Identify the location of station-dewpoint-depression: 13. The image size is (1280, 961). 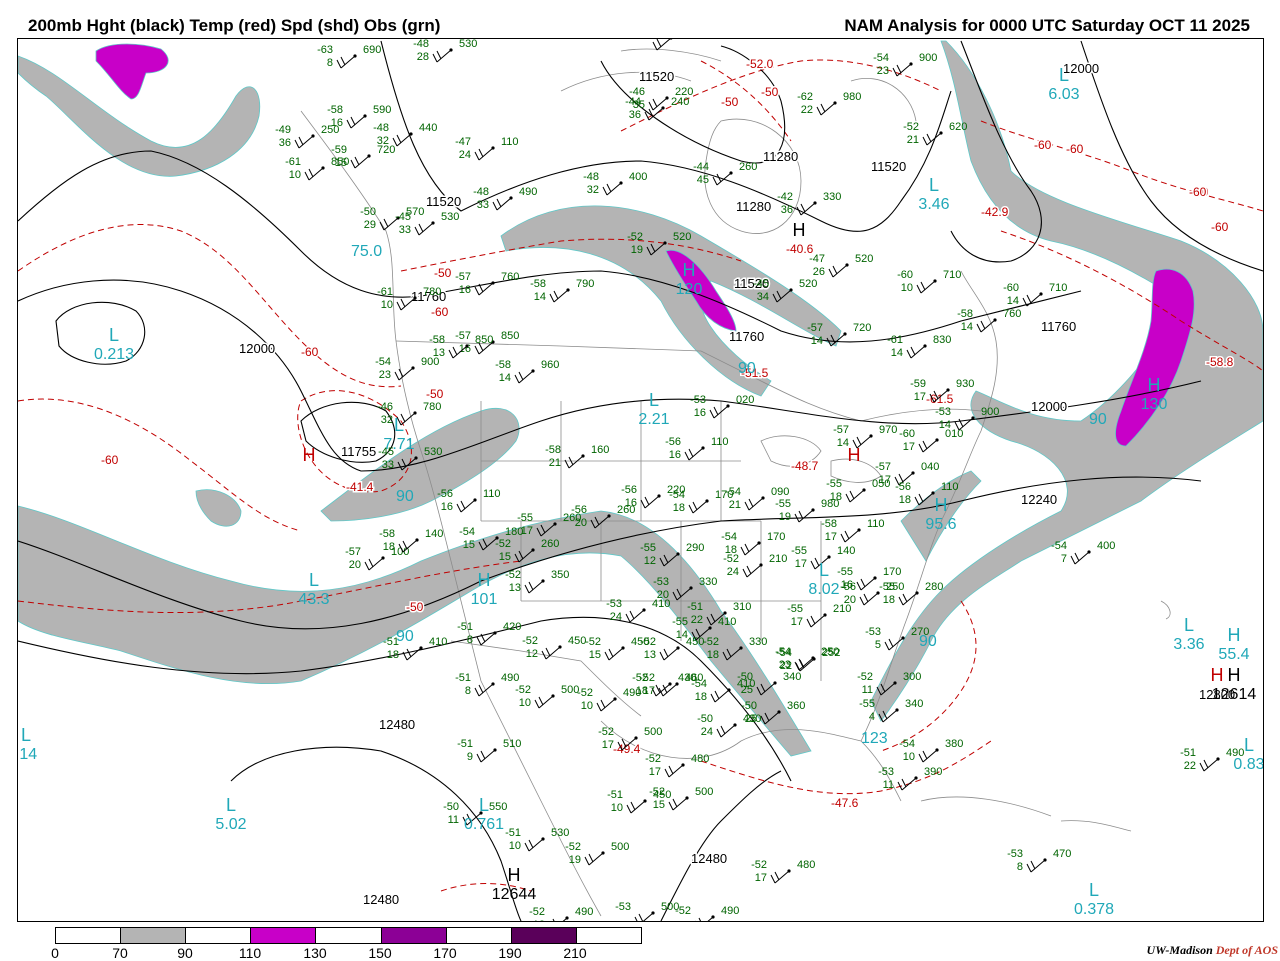
(515, 588).